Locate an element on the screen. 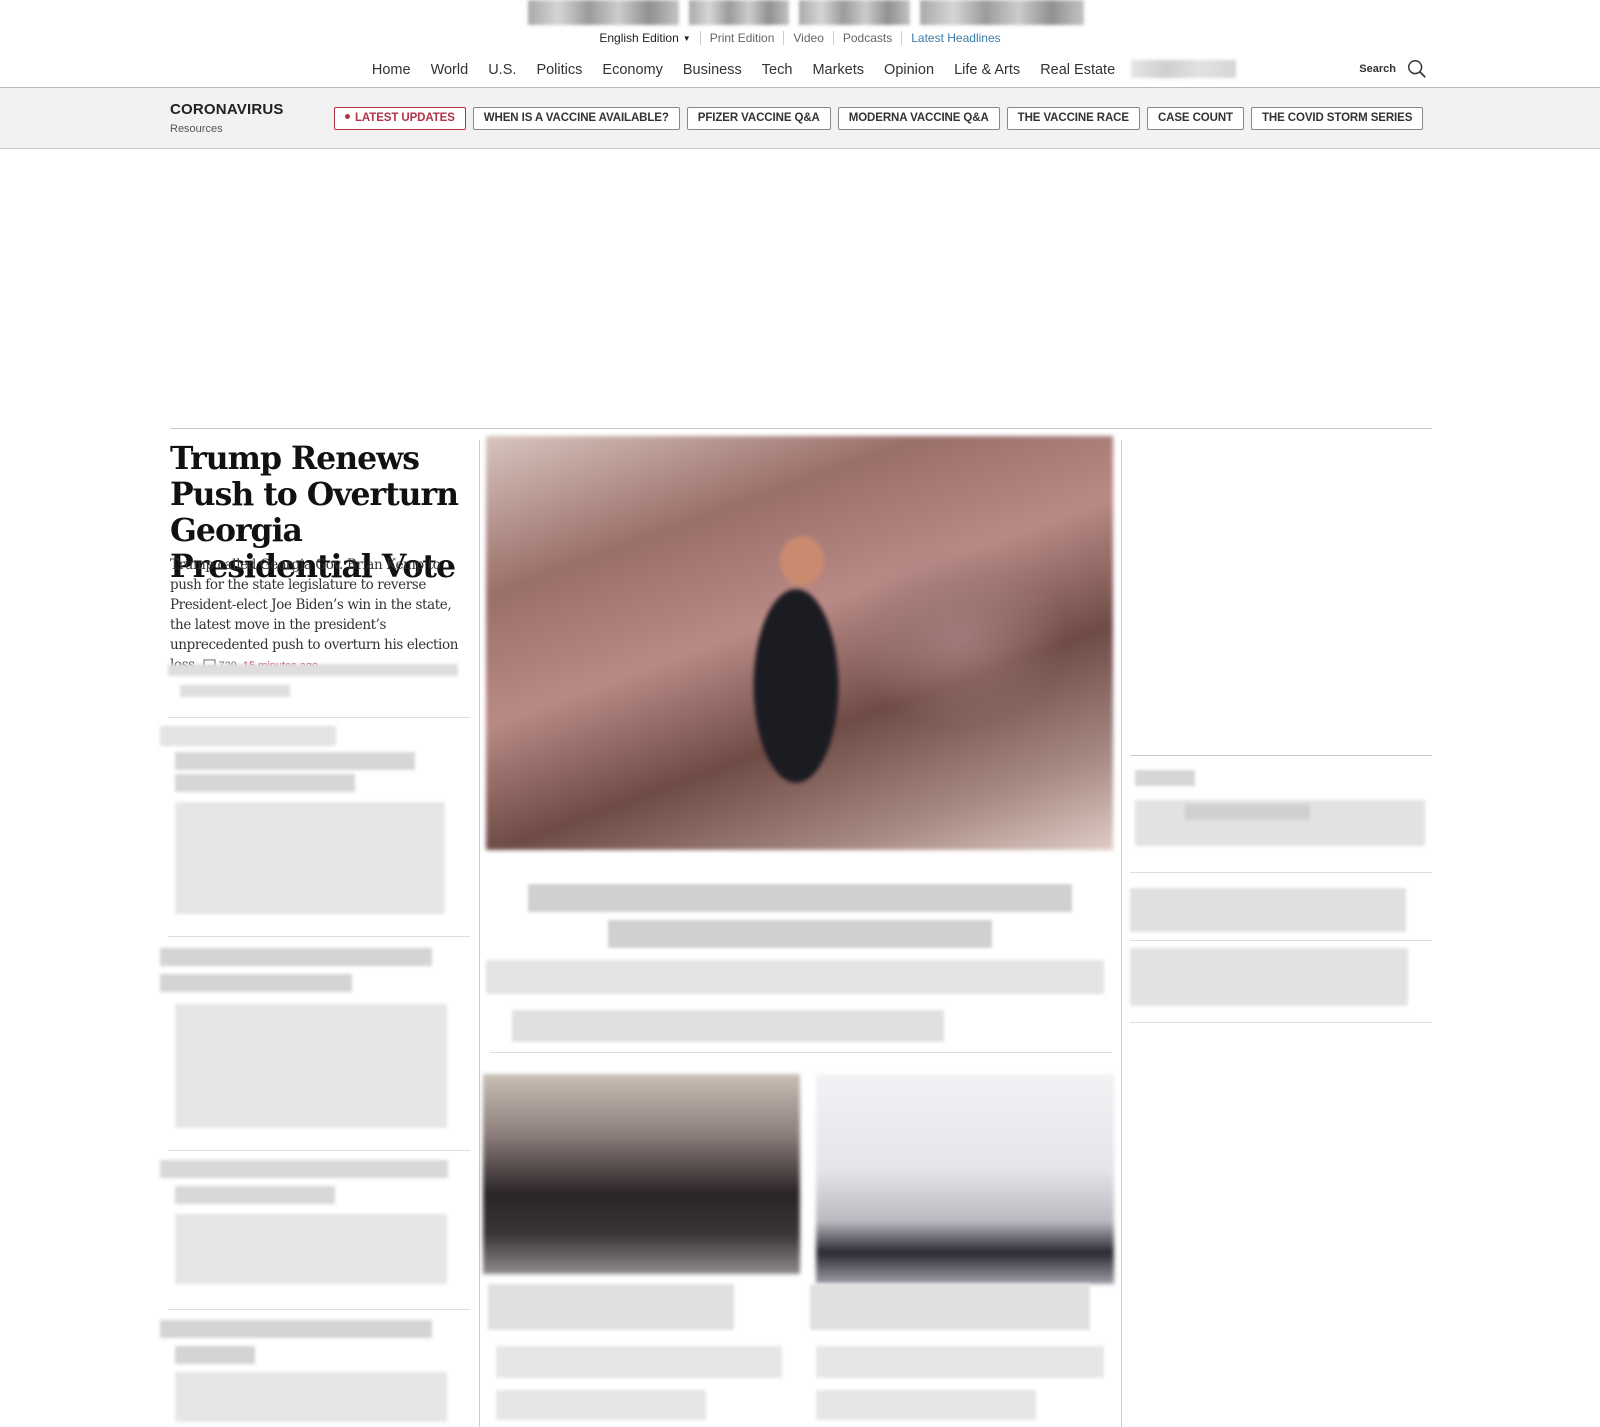  nav-item-economy: Economy is located at coordinates (632, 70).